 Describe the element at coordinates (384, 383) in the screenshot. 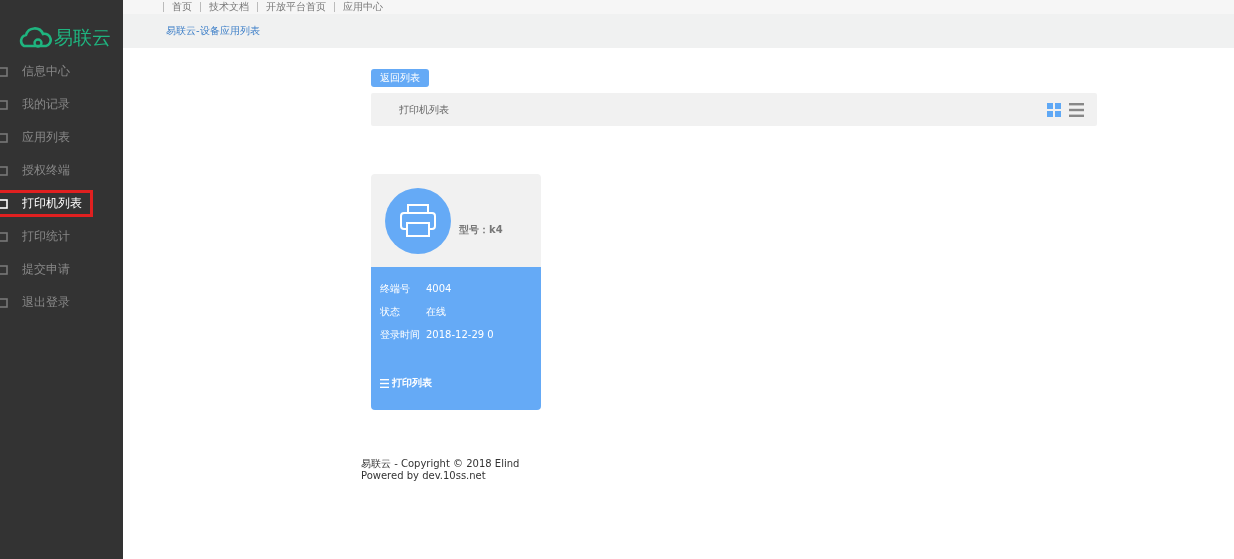

I see `list-icon` at that location.